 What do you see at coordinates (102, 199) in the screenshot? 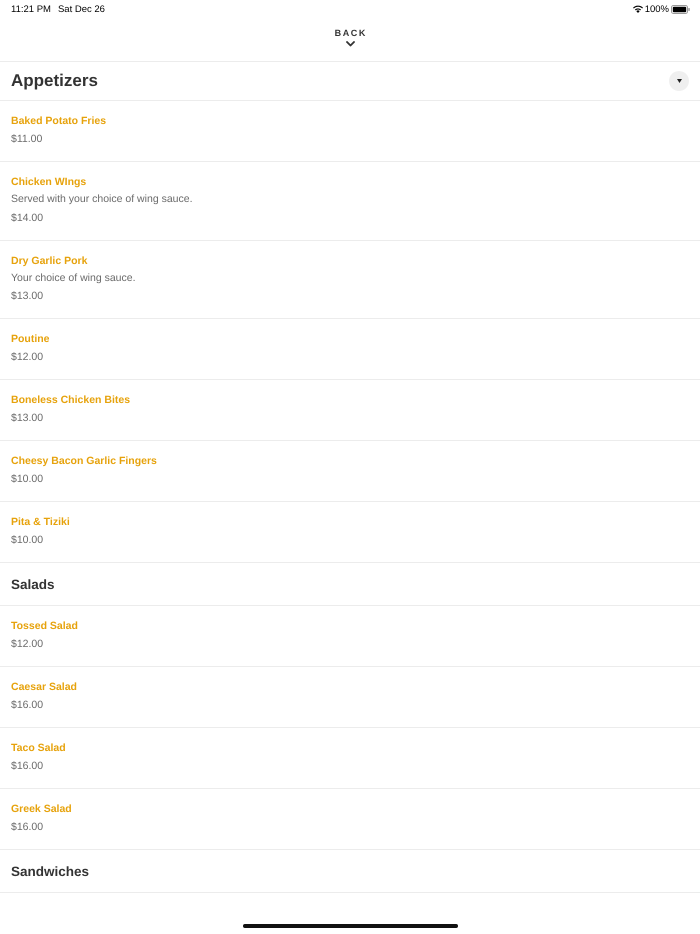
I see `item-description: Served with your choice of wing sauce.` at bounding box center [102, 199].